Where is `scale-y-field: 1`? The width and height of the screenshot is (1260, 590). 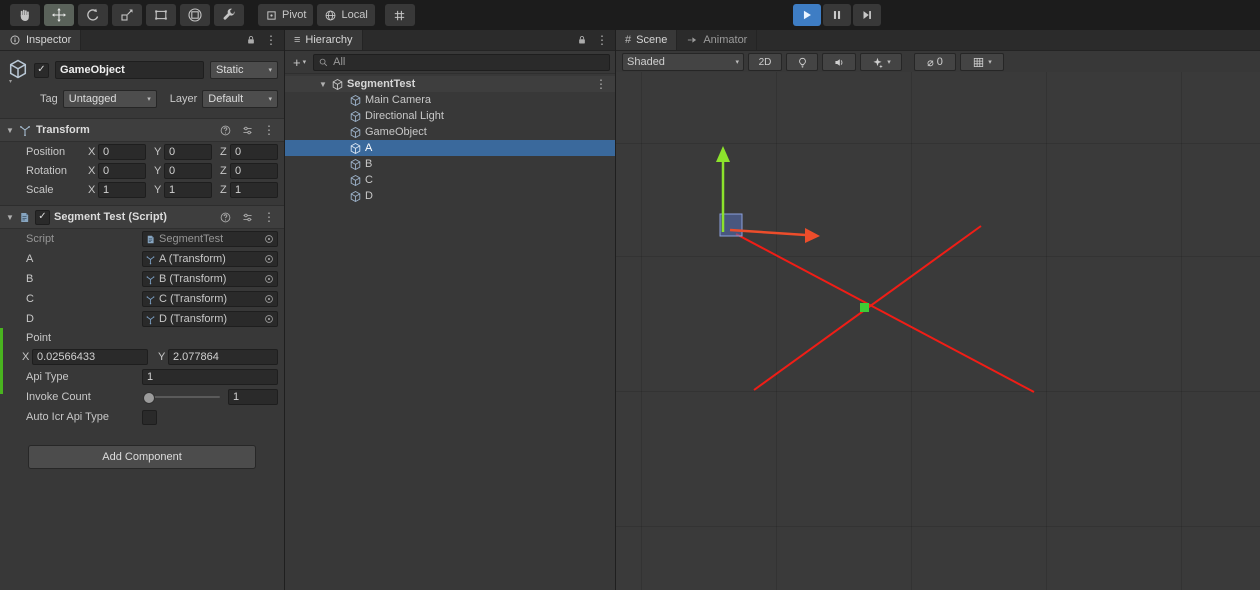 scale-y-field: 1 is located at coordinates (188, 189).